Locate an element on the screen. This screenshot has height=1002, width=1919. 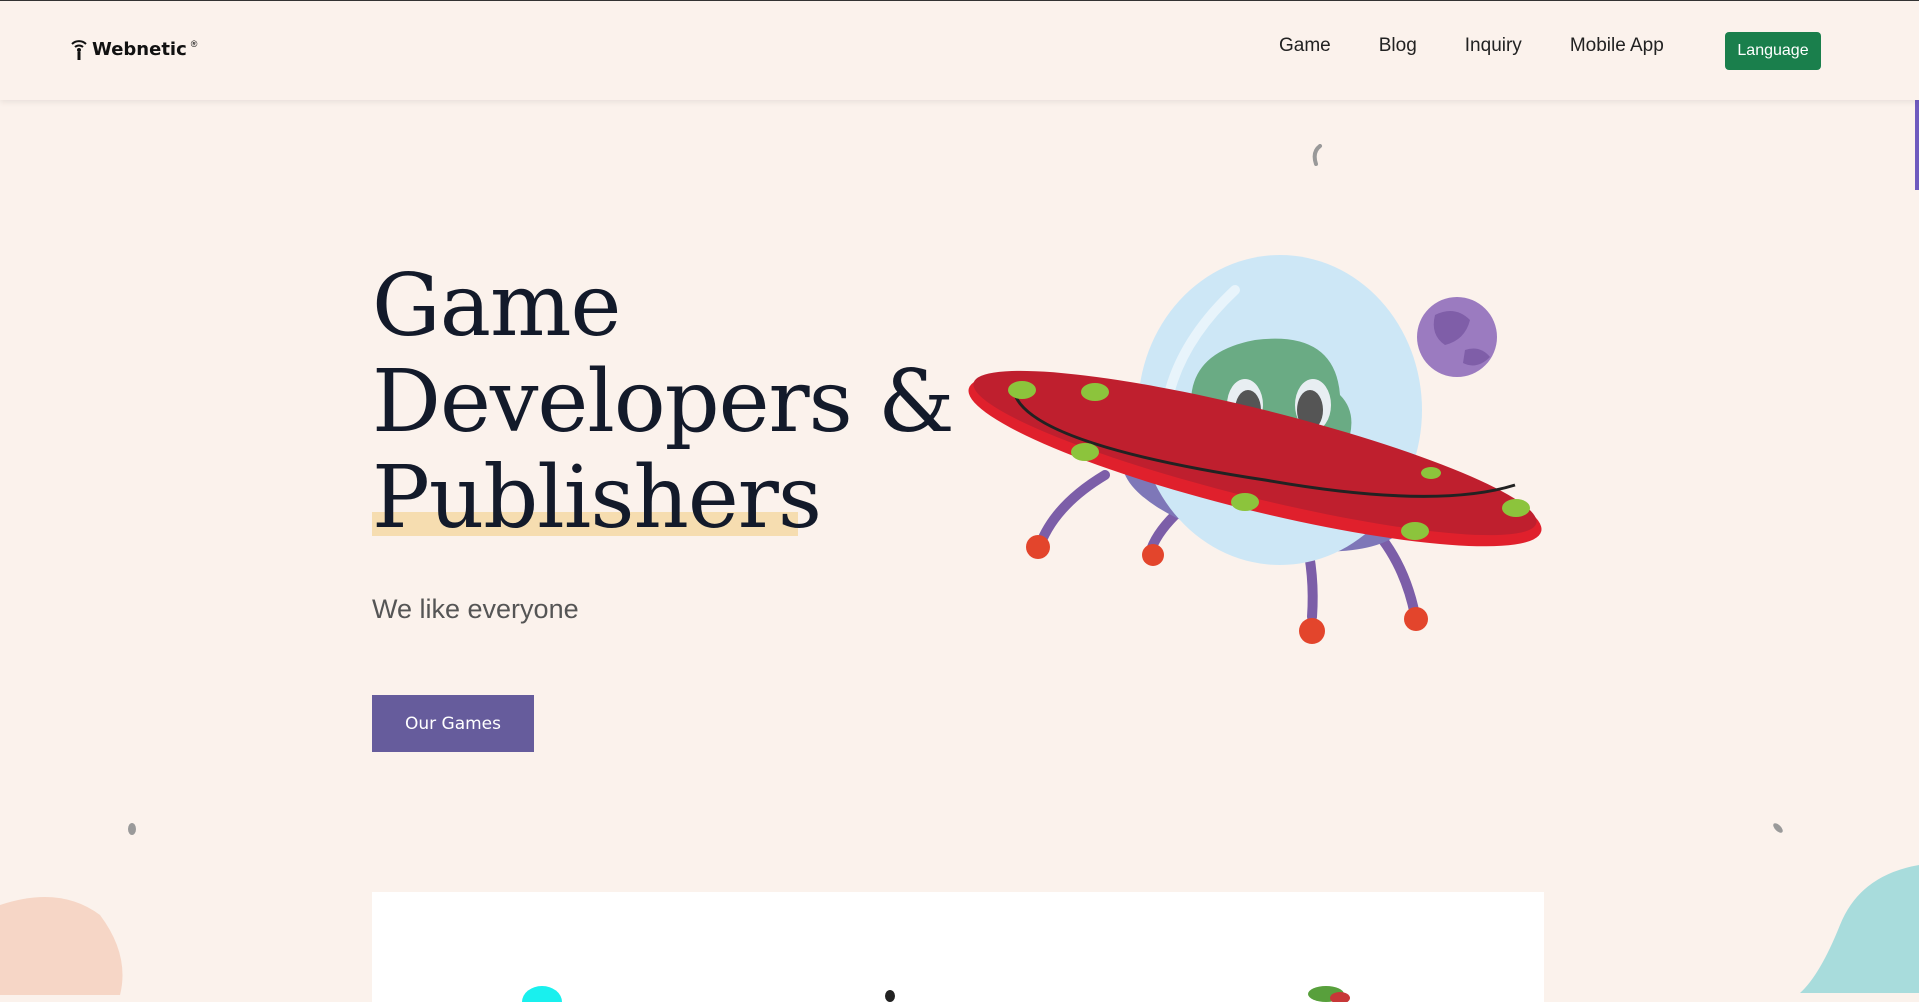
scrollbar-thumb is located at coordinates (1917, 145).